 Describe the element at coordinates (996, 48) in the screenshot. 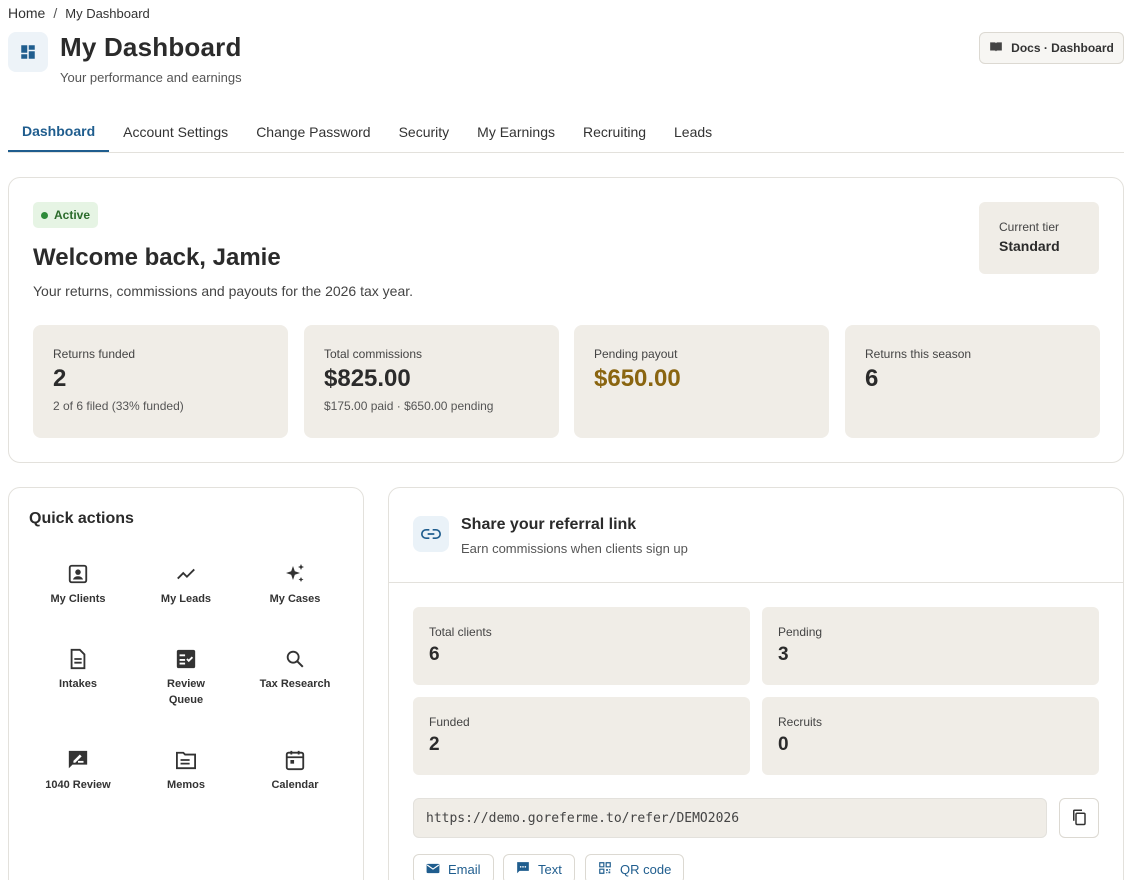

I see `book-icon` at that location.